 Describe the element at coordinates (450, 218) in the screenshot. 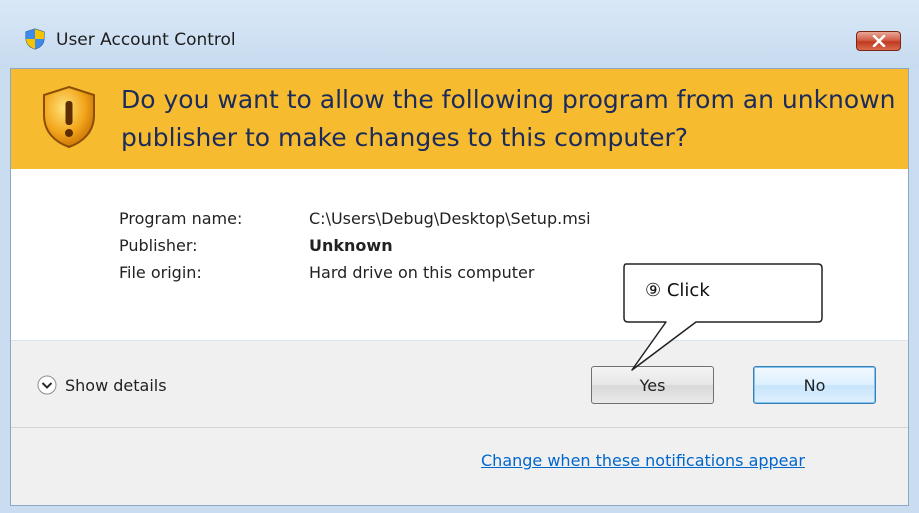

I see `program-name-value: C:\Users\Debug\Desktop\Setup.msi` at that location.